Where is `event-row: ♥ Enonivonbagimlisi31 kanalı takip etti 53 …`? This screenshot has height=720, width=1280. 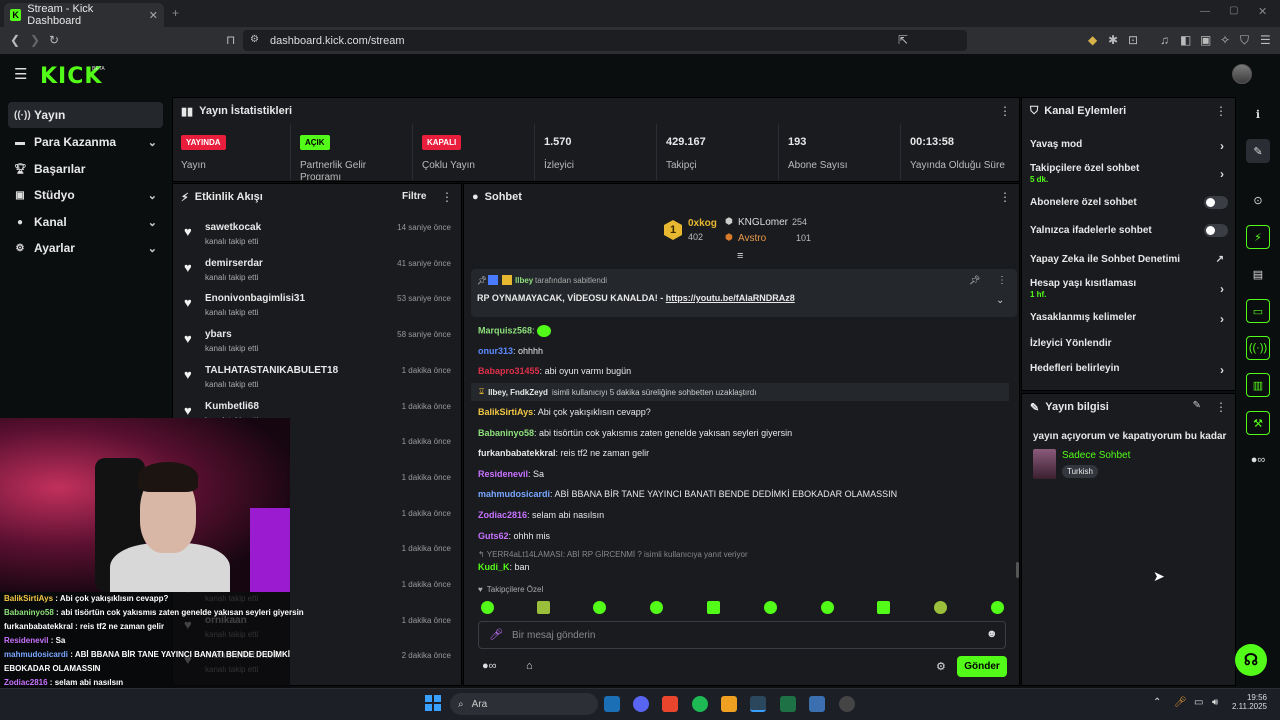 event-row: ♥ Enonivonbagimlisi31 kanalı takip etti 53 … is located at coordinates (319, 308).